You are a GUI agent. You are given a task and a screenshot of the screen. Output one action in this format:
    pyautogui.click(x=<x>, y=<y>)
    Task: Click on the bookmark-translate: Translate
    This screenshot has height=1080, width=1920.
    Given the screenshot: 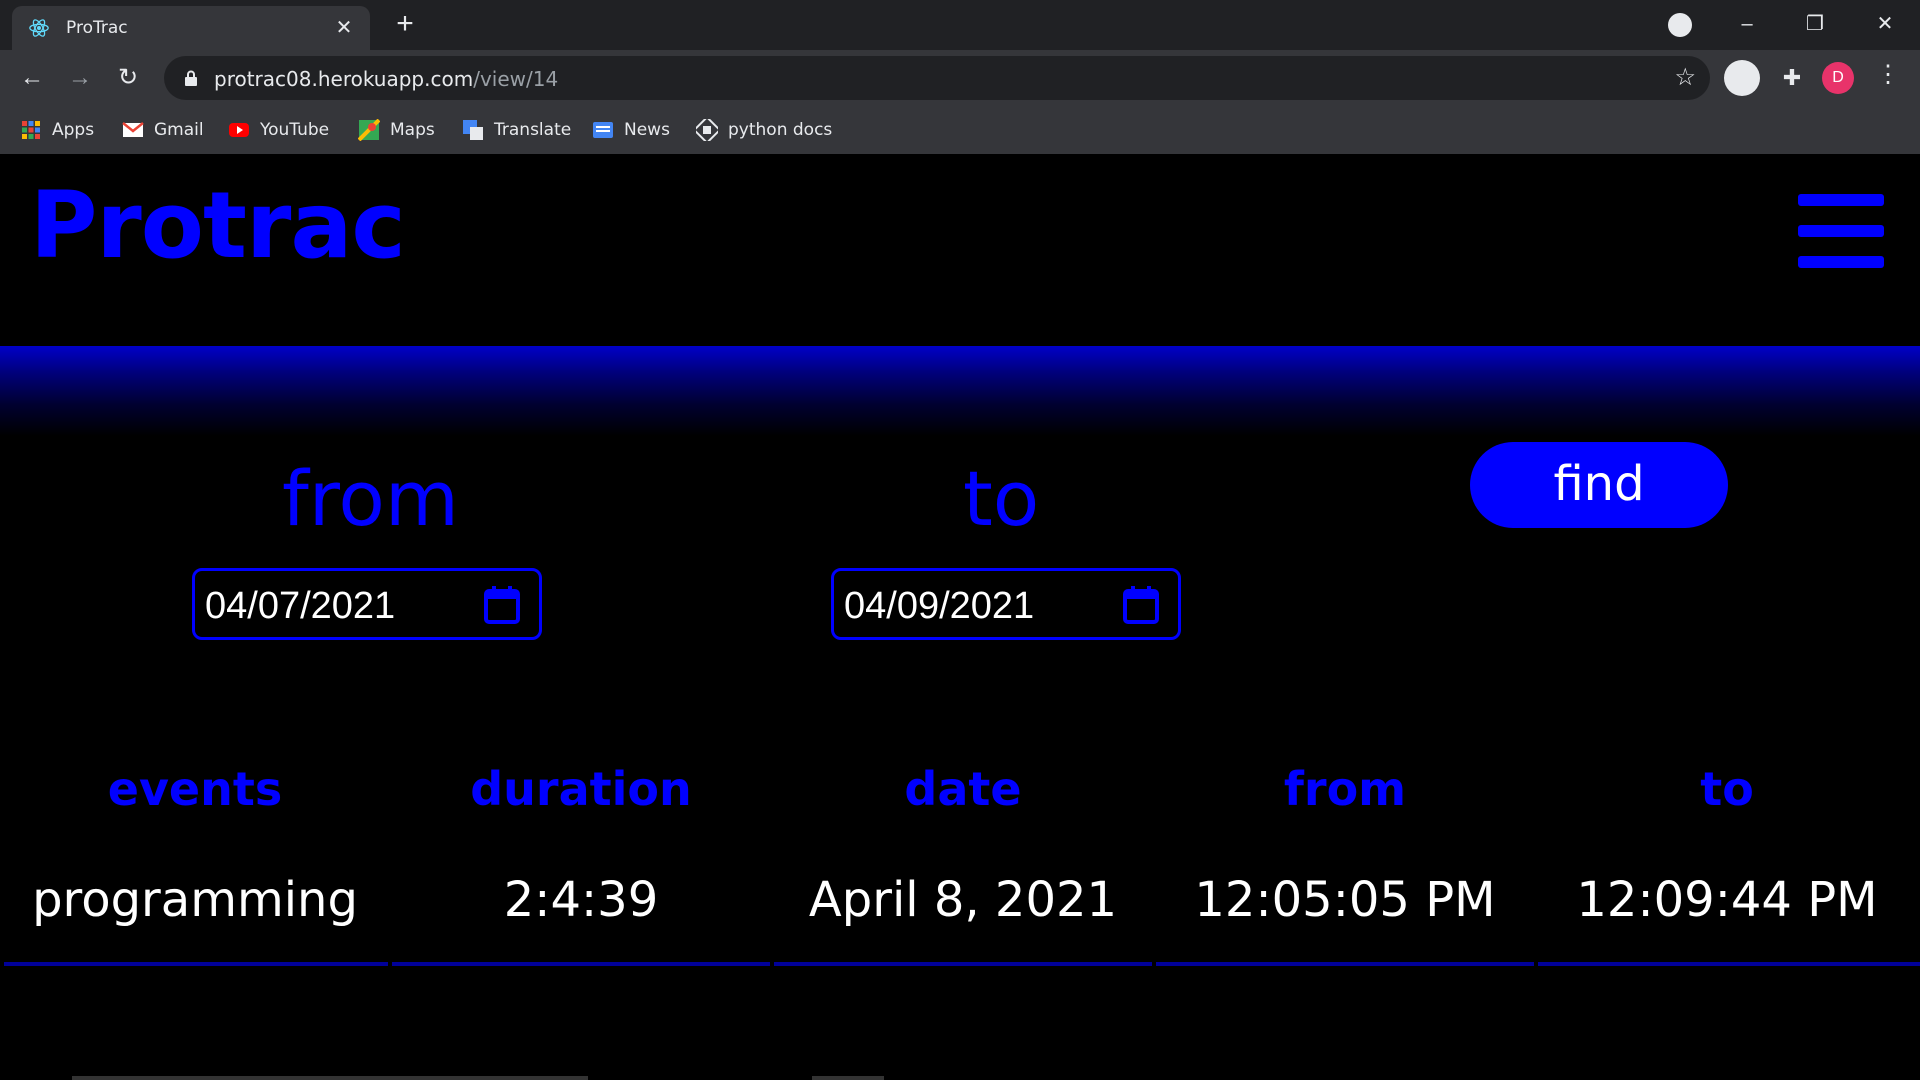 What is the action you would take?
    pyautogui.click(x=516, y=130)
    